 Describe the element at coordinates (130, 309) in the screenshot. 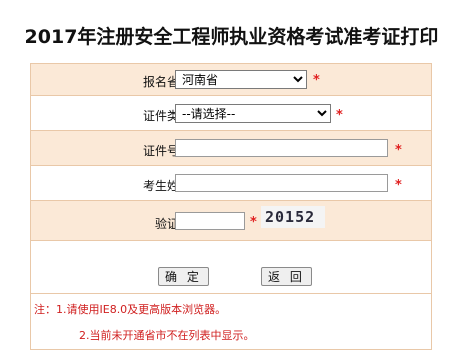

I see `note-line-1: 注：1.请使用IE8.0及更高版本浏览器。` at that location.